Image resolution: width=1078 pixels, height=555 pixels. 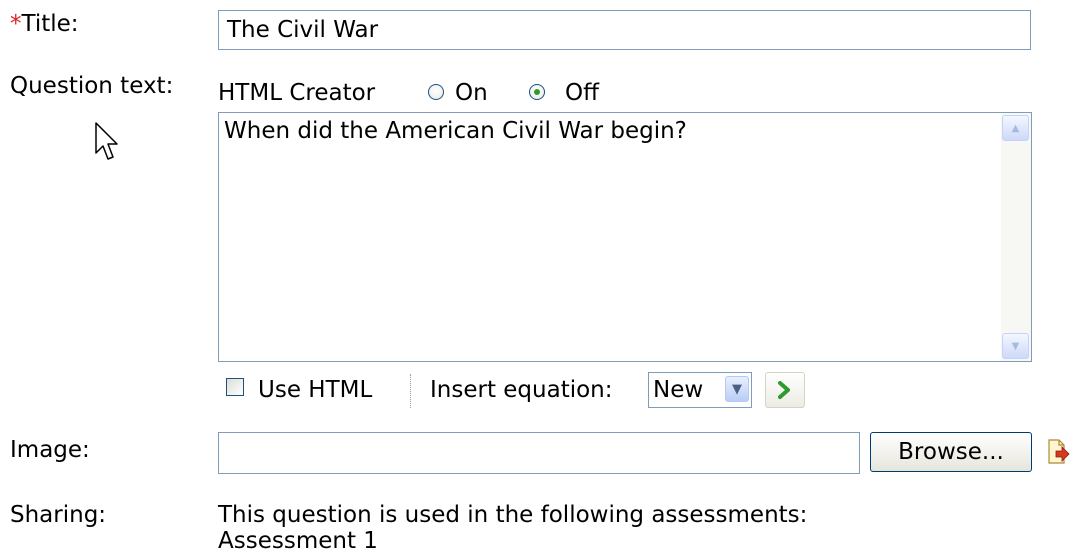 I want to click on html-creator-off-label: Off, so click(x=582, y=93).